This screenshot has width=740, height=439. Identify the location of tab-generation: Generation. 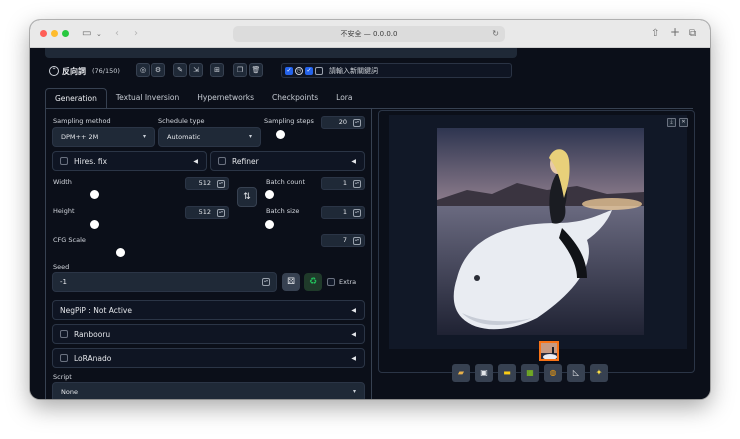
(76, 98).